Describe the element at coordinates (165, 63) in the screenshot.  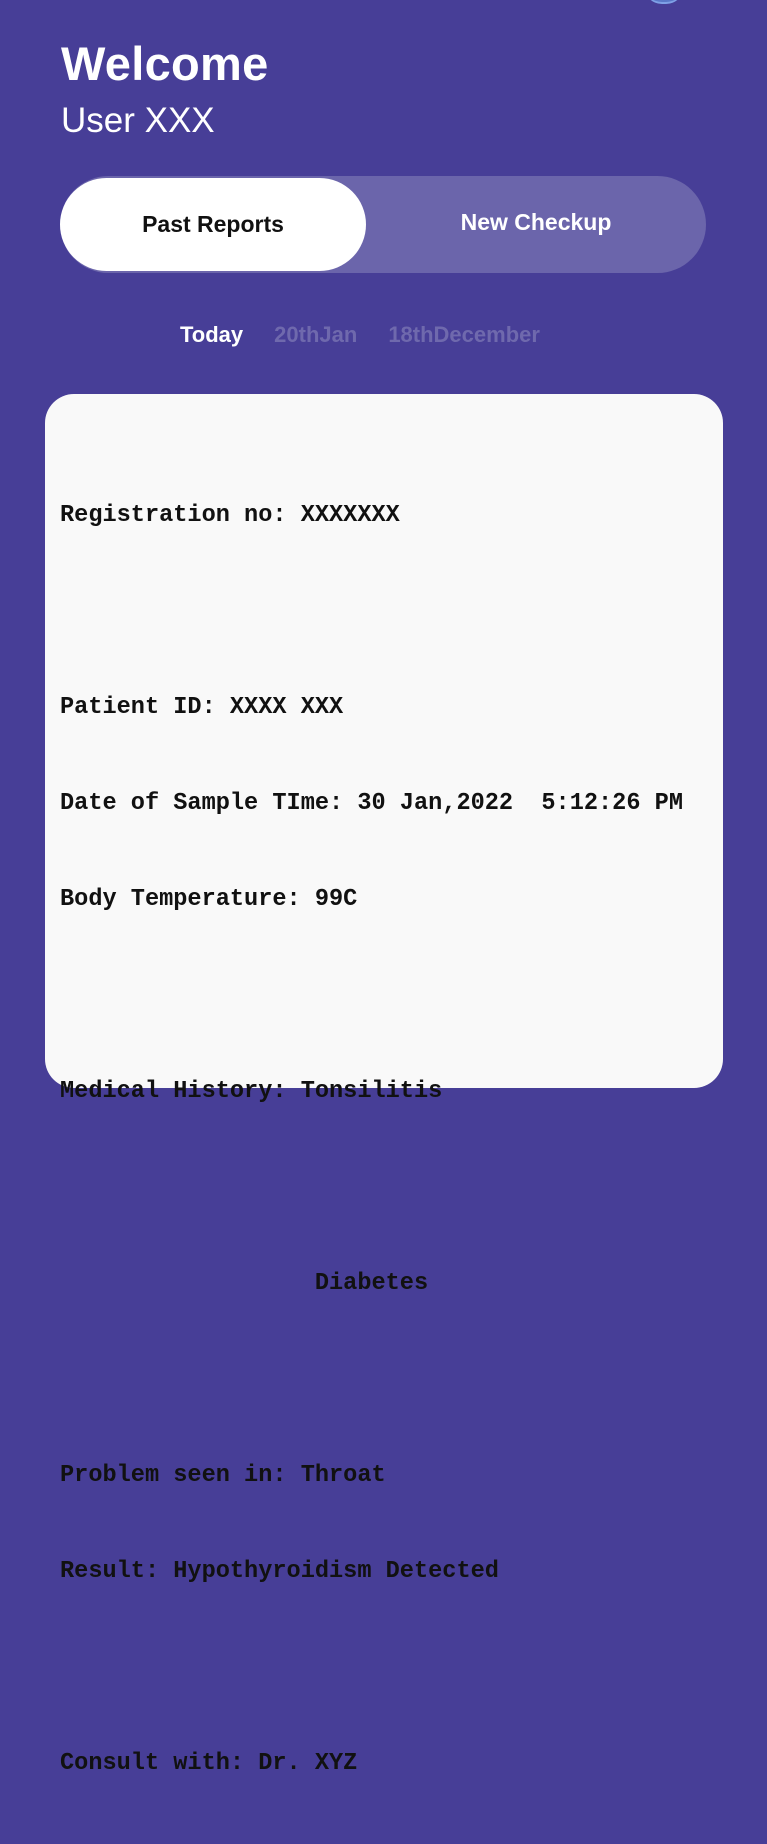
I see `page-title: Welcome` at that location.